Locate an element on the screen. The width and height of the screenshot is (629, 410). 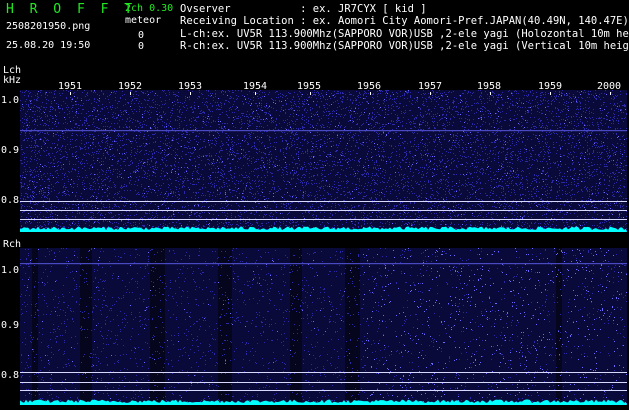
lch-freq-tick: 1.0 is located at coordinates (10, 100).